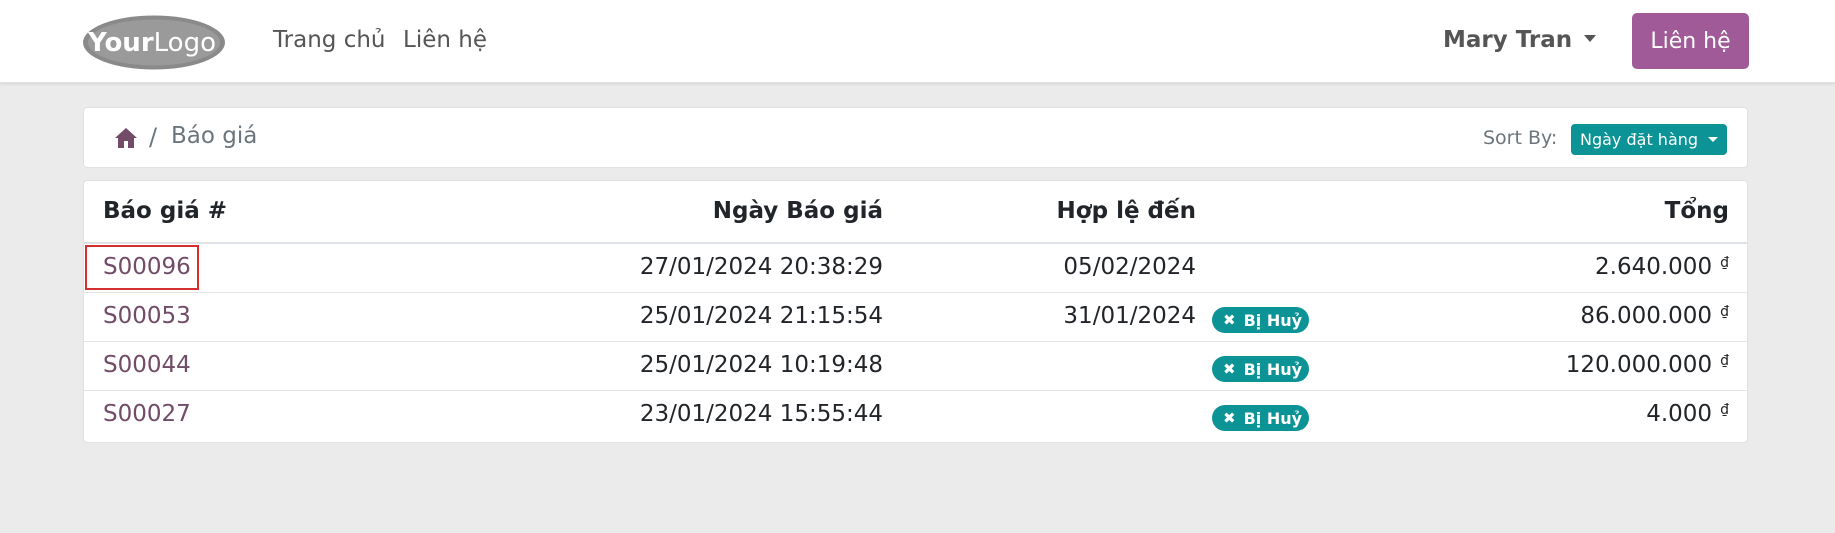  What do you see at coordinates (1129, 316) in the screenshot?
I see `quotation-valid-until: 31/01/2024` at bounding box center [1129, 316].